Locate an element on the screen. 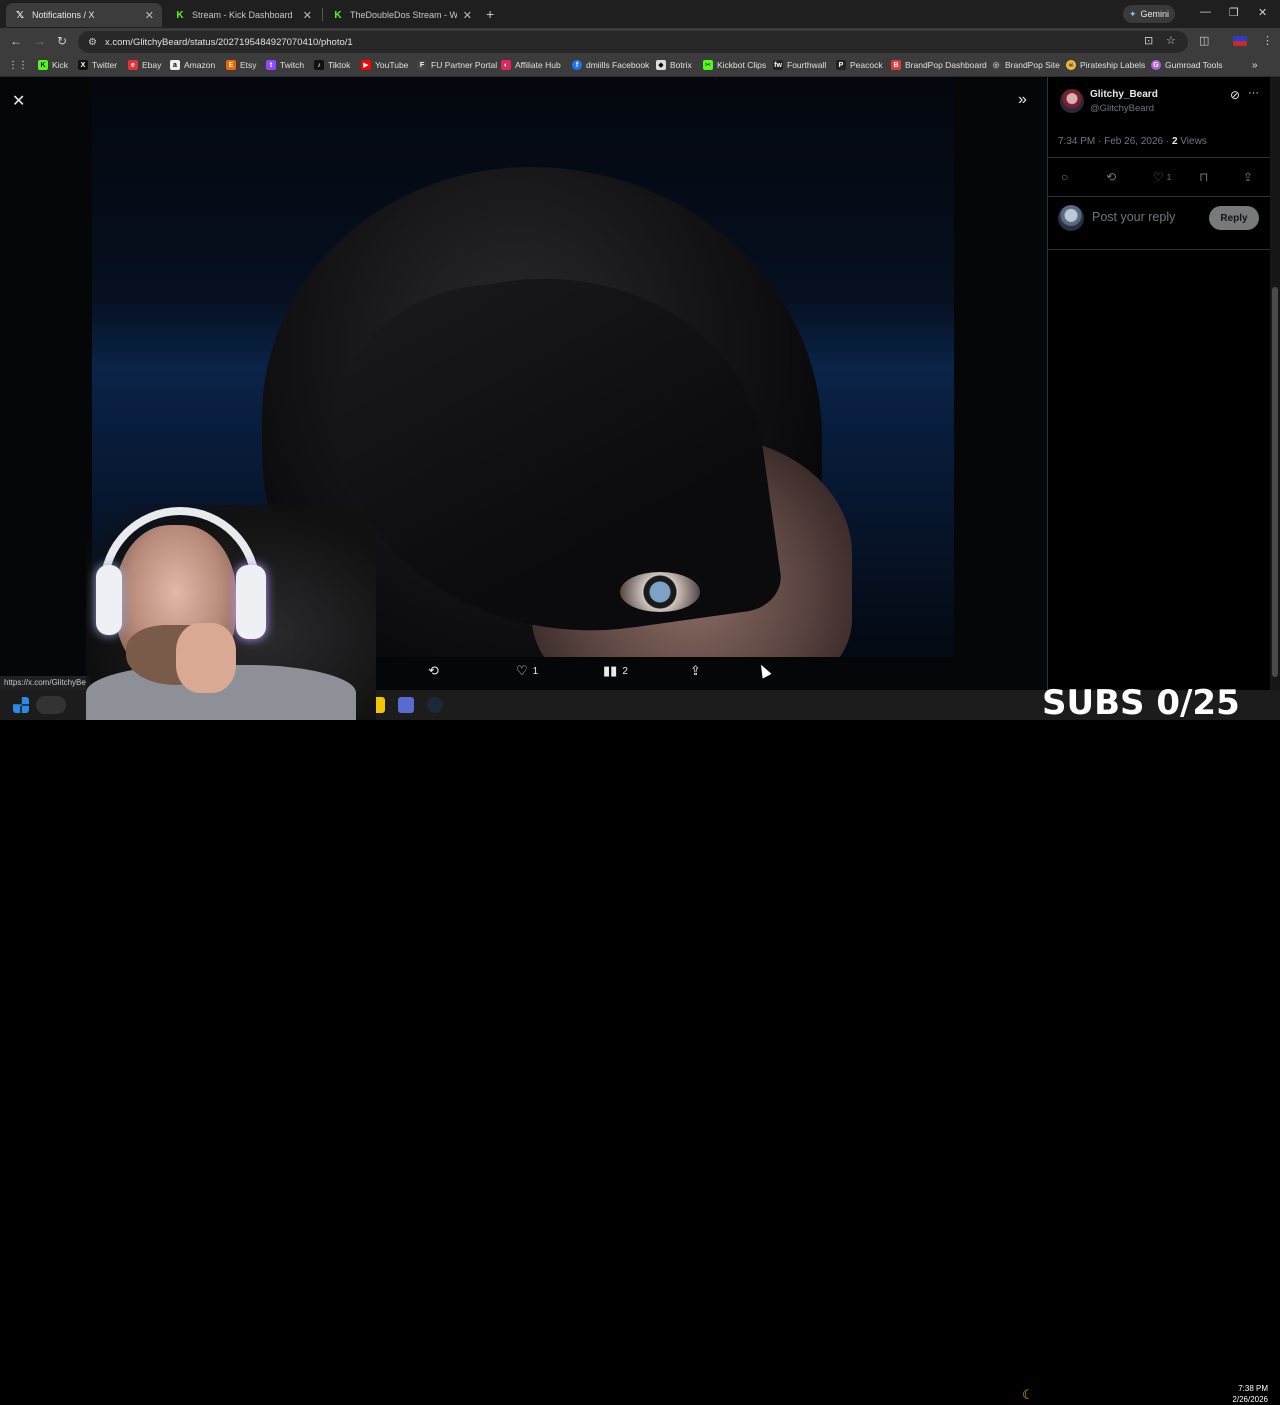 This screenshot has height=1405, width=1280. scrollbar-thumb is located at coordinates (1275, 482).